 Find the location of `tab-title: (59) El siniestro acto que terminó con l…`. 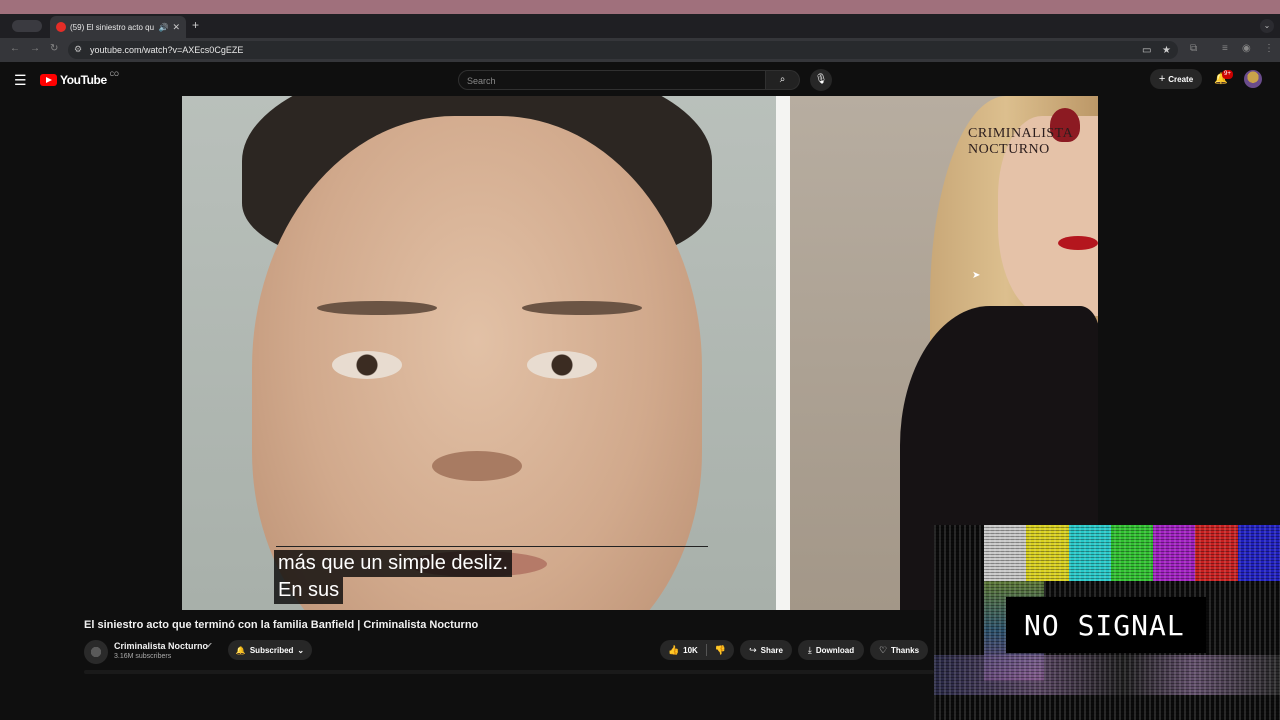

tab-title: (59) El siniestro acto que terminó con l… is located at coordinates (112, 27).